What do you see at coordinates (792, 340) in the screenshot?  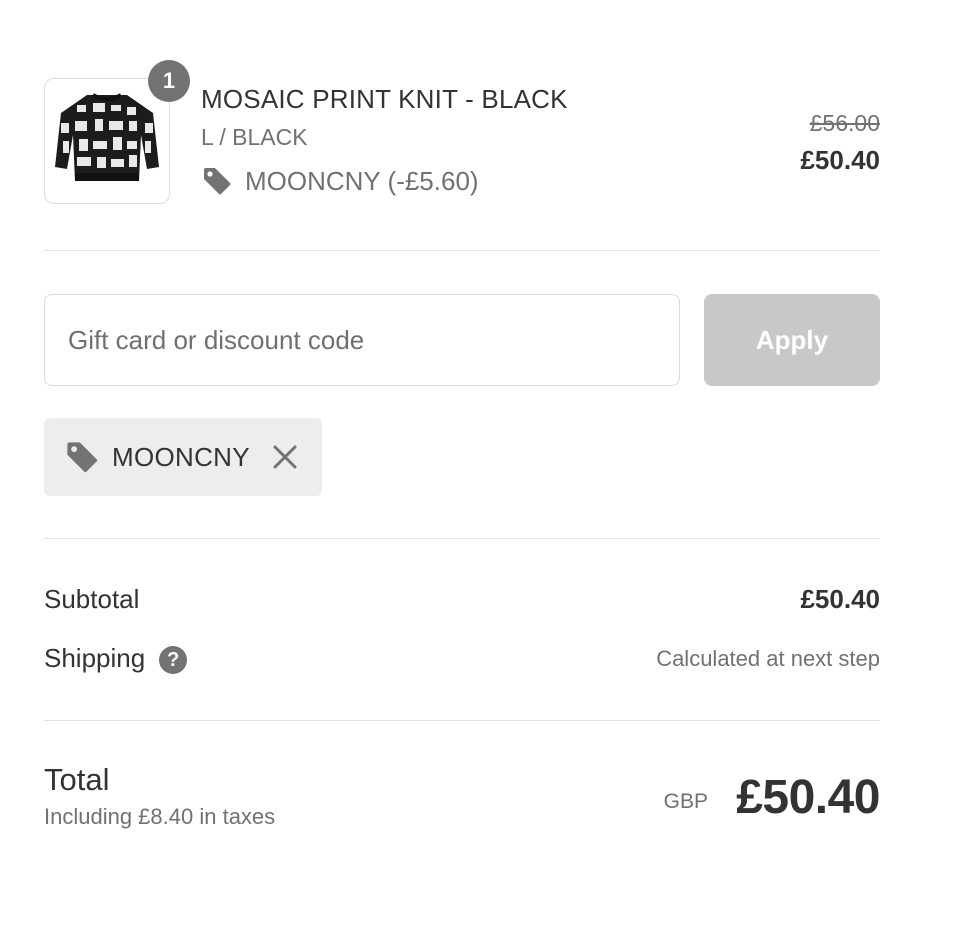 I see `apply-button: Apply` at bounding box center [792, 340].